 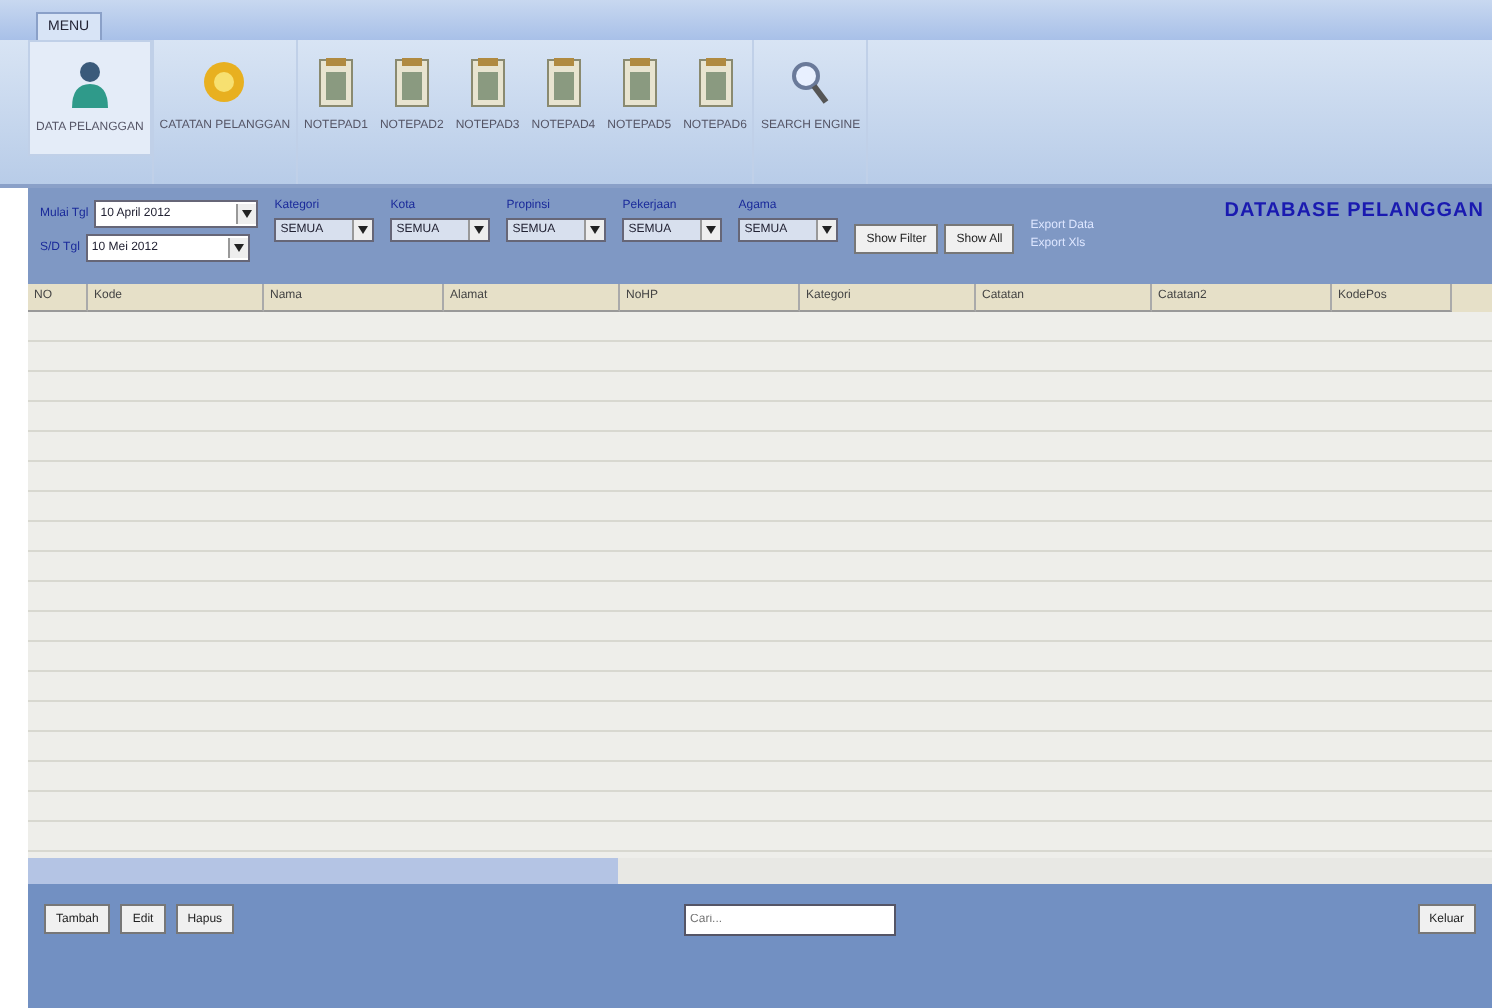 I want to click on person-icon, so click(x=89, y=84).